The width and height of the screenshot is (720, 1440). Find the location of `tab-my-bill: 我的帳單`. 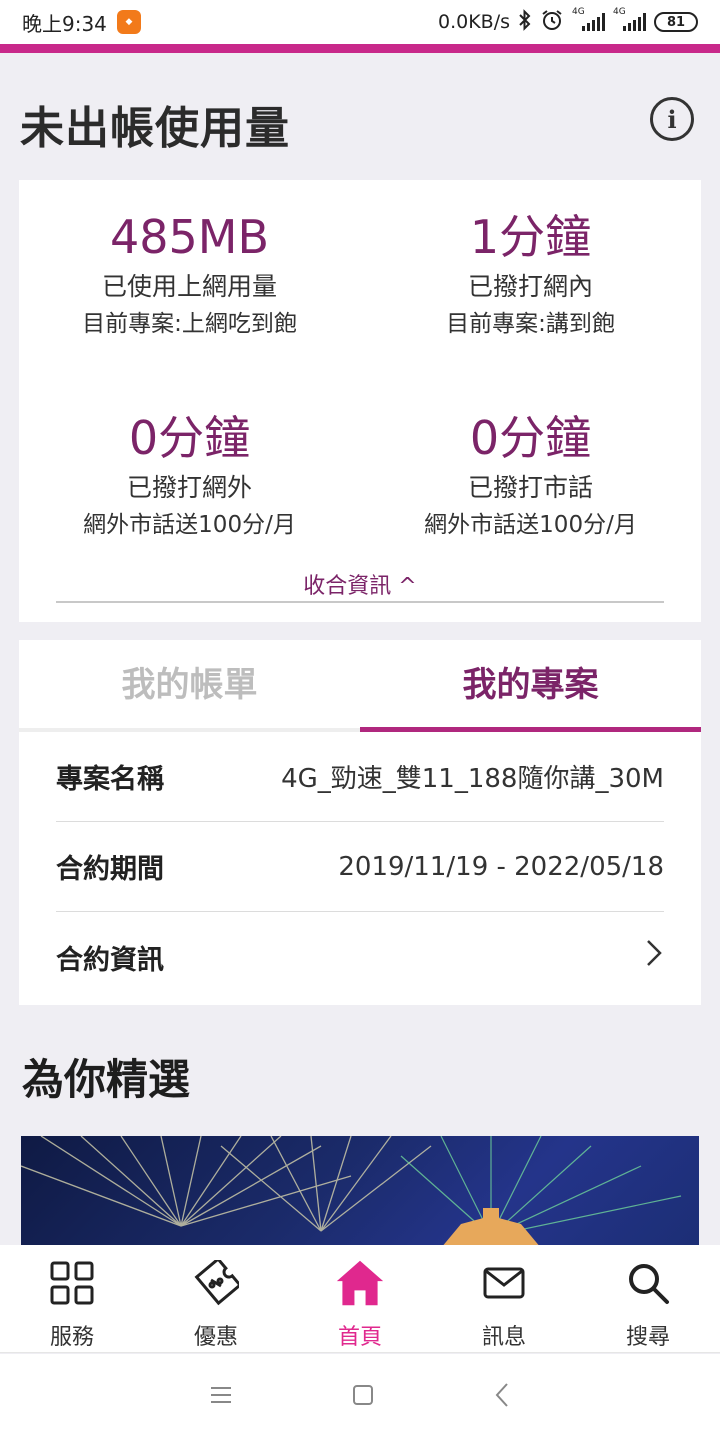

tab-my-bill: 我的帳單 is located at coordinates (189, 686).